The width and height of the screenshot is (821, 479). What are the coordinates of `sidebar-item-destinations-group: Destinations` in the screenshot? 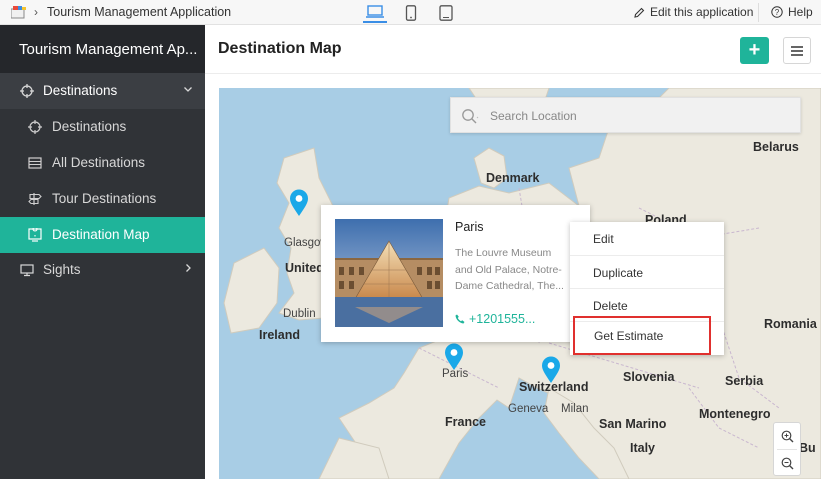 It's located at (102, 91).